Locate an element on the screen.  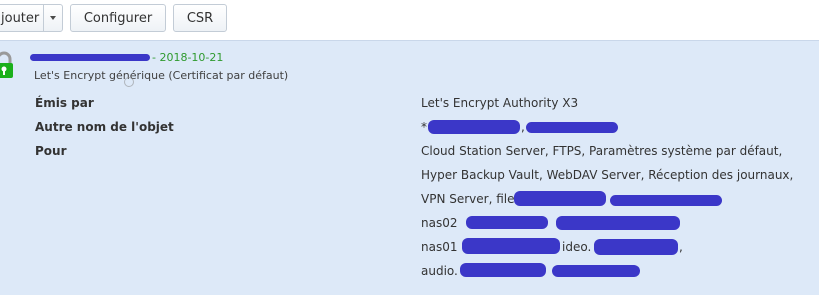
configure-button-label: Configurer is located at coordinates (118, 18).